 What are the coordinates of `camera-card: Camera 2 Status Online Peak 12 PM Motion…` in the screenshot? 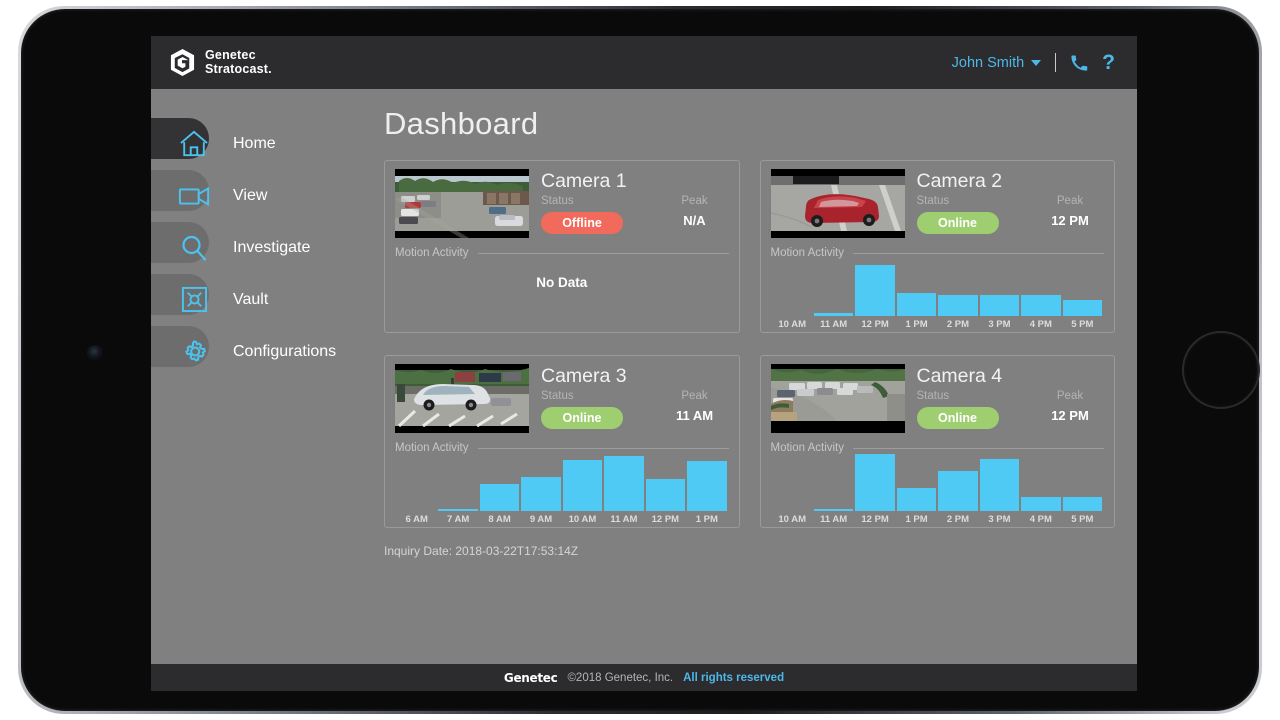 It's located at (937, 246).